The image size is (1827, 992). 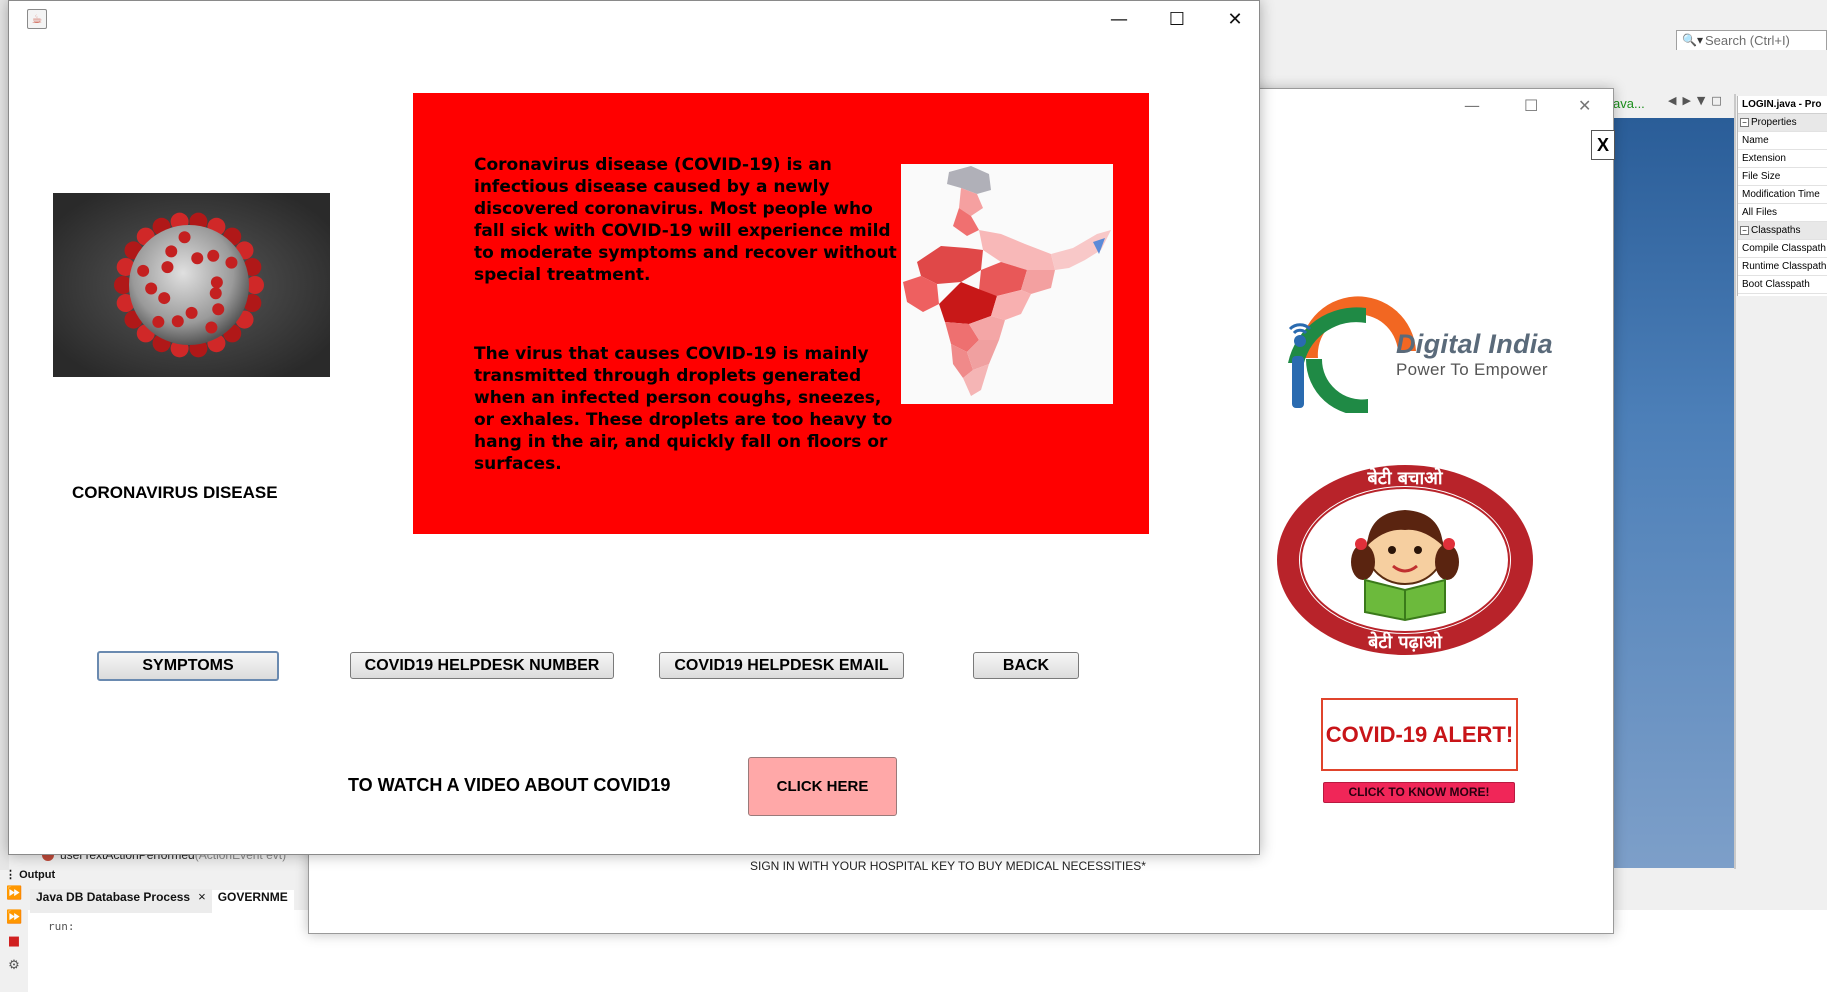 I want to click on india-map-image, so click(x=1007, y=284).